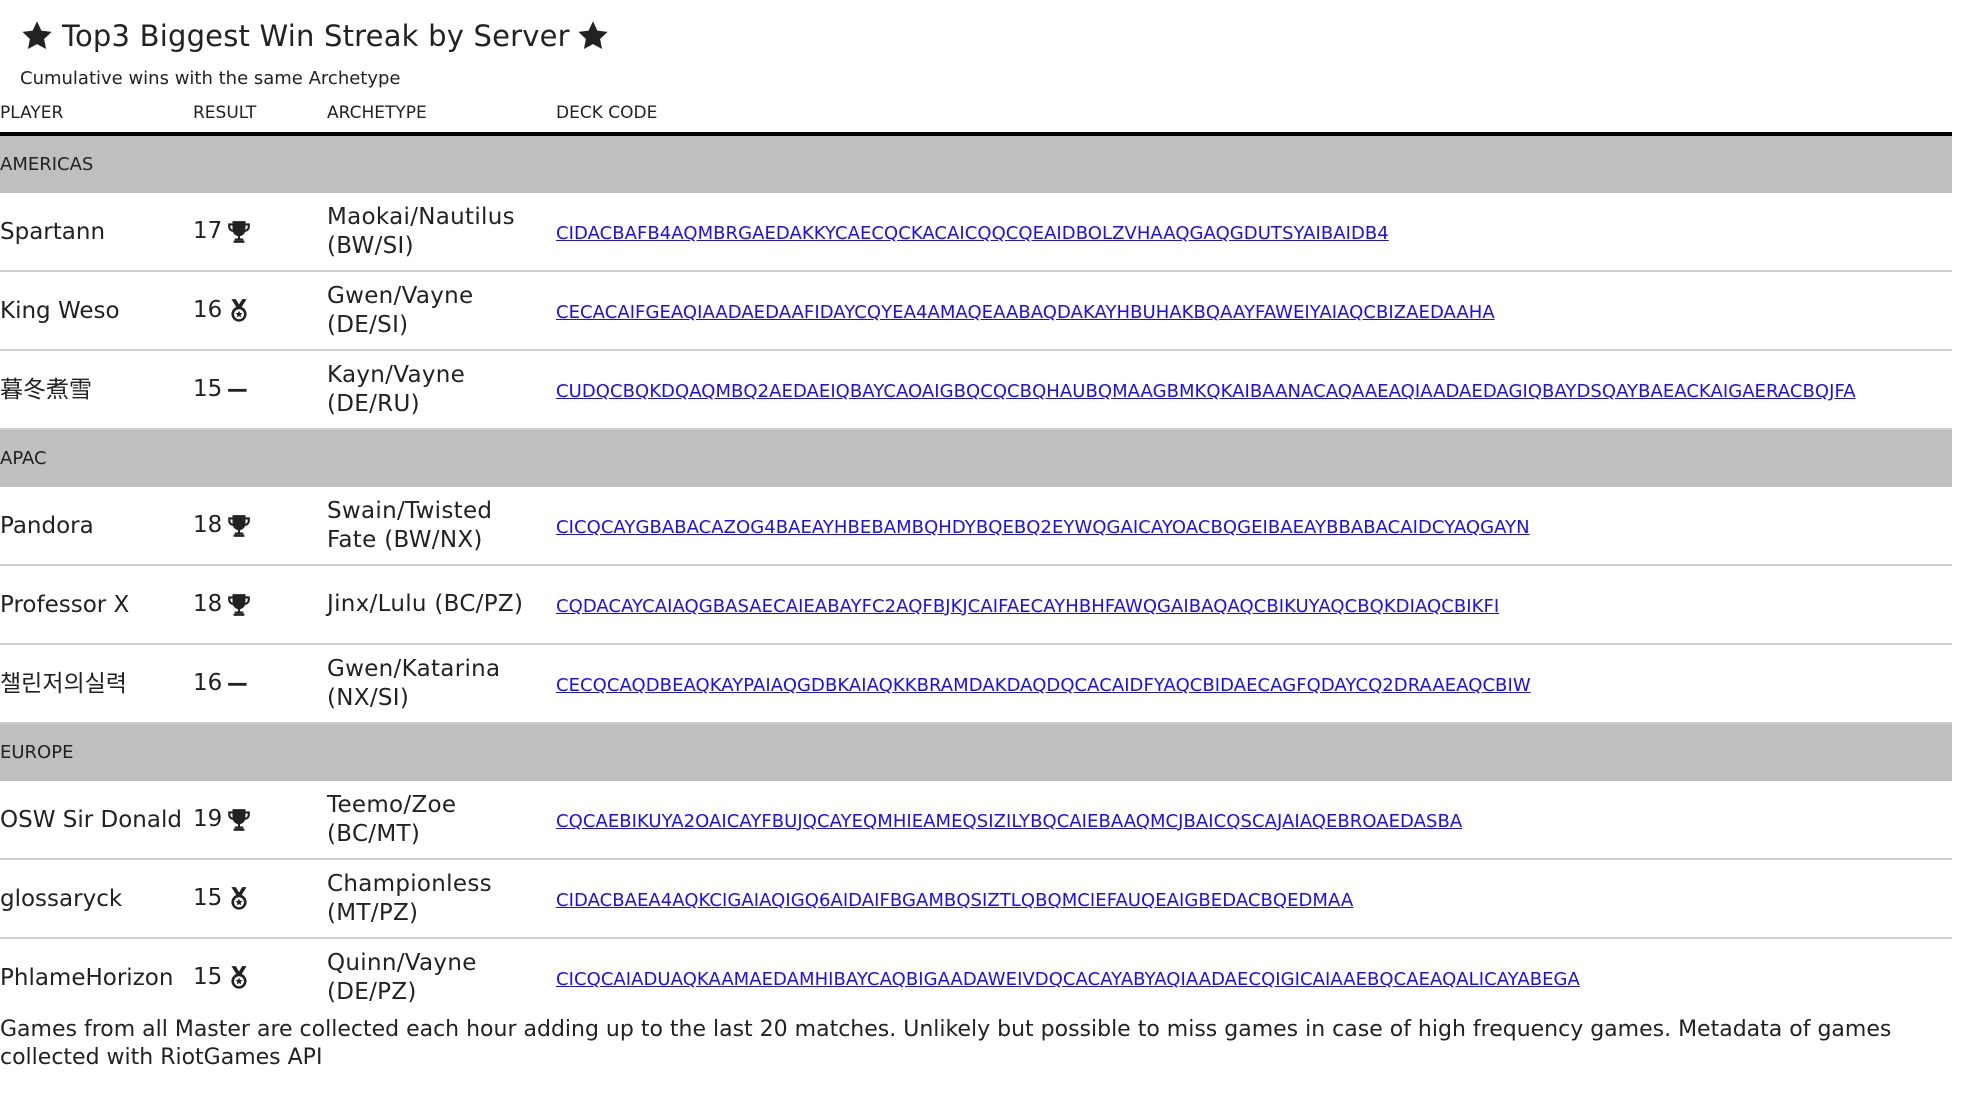 This screenshot has width=1972, height=1104. I want to click on column-header-player: PLAYER, so click(91, 115).